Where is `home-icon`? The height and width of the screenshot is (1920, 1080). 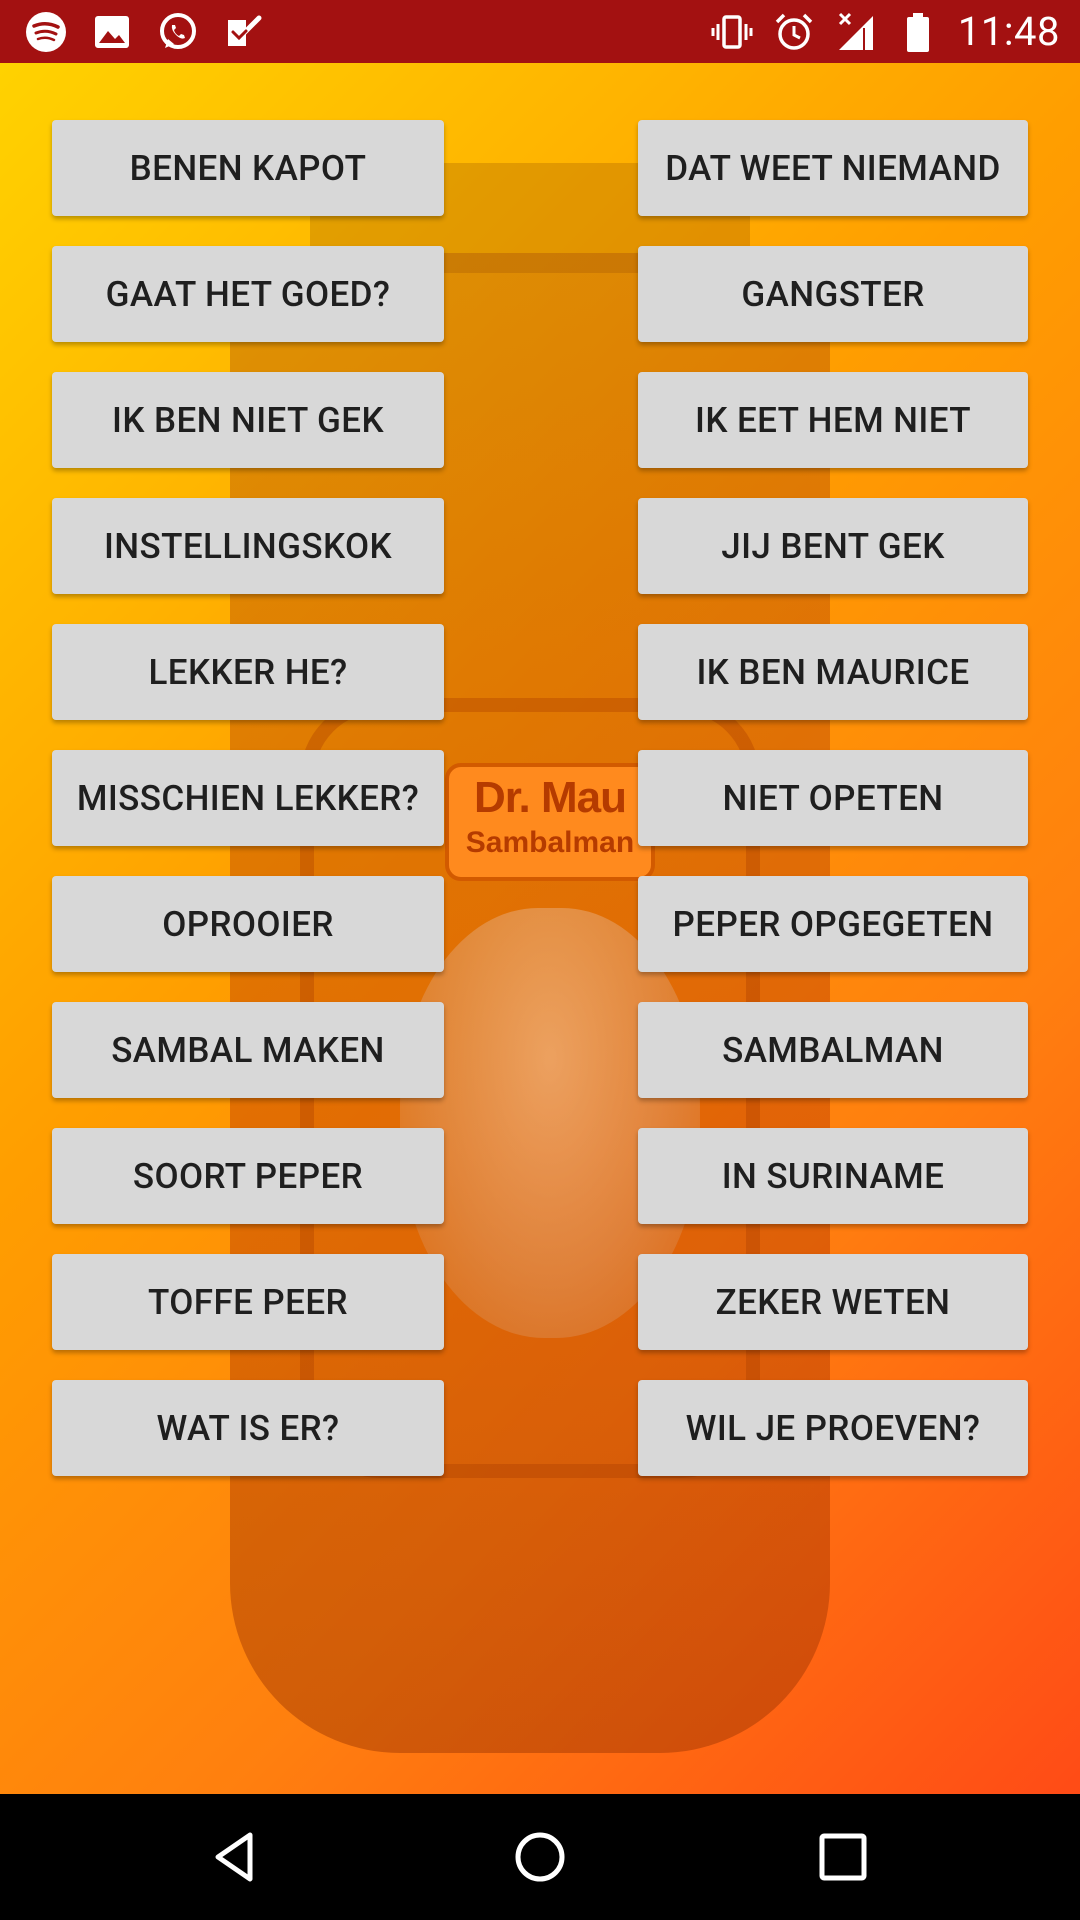 home-icon is located at coordinates (540, 1857).